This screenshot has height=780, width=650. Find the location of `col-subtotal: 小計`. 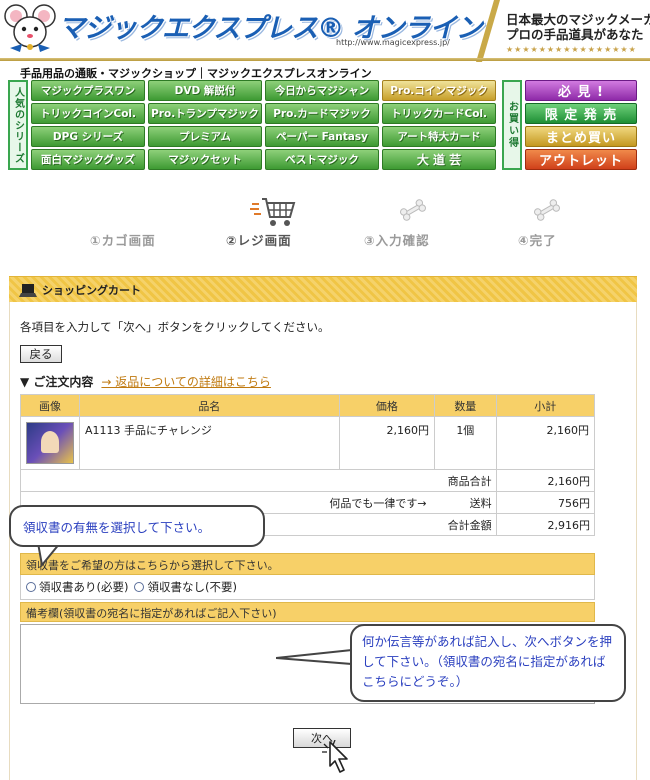

col-subtotal: 小計 is located at coordinates (545, 405).